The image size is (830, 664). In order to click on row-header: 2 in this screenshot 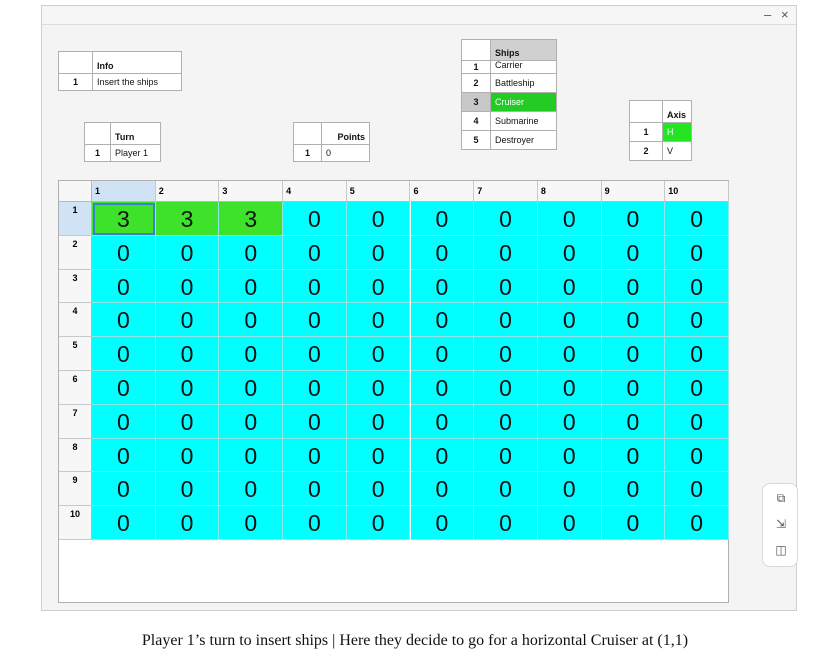, I will do `click(75, 252)`.